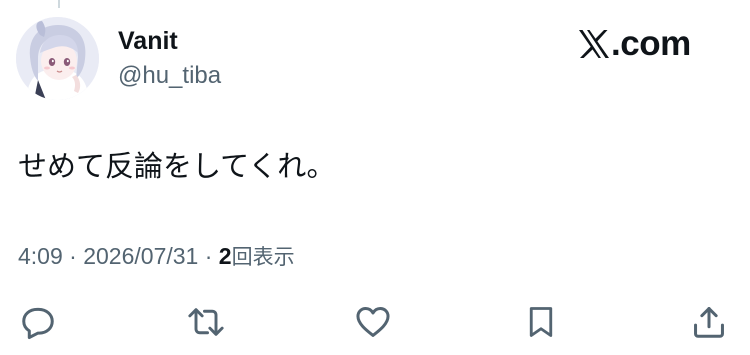 Image resolution: width=750 pixels, height=355 pixels. I want to click on brand-domain-text: .com, so click(651, 43).